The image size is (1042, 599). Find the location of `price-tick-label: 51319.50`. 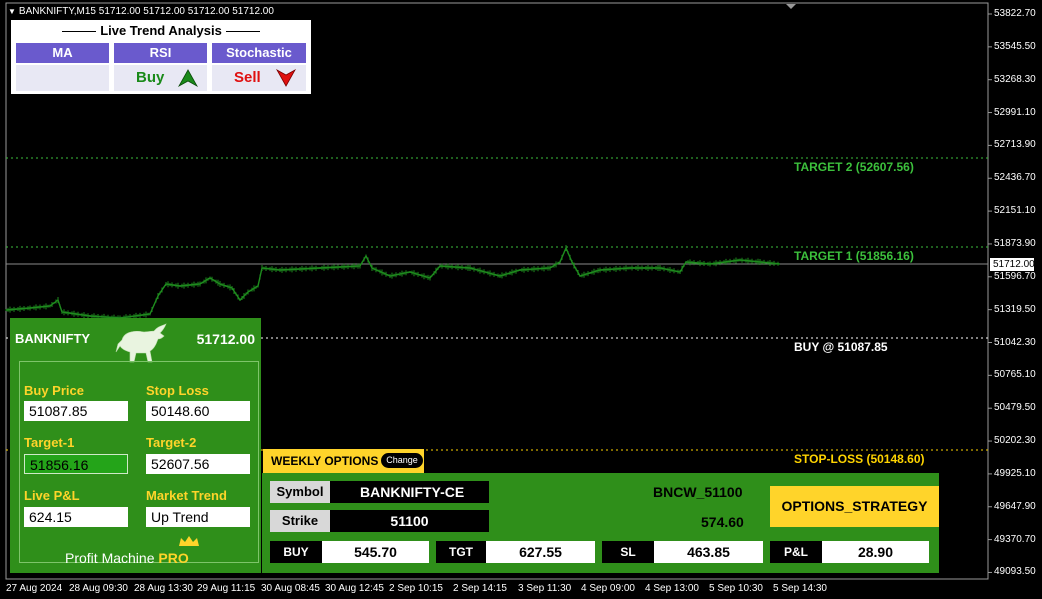

price-tick-label: 51319.50 is located at coordinates (1015, 309).